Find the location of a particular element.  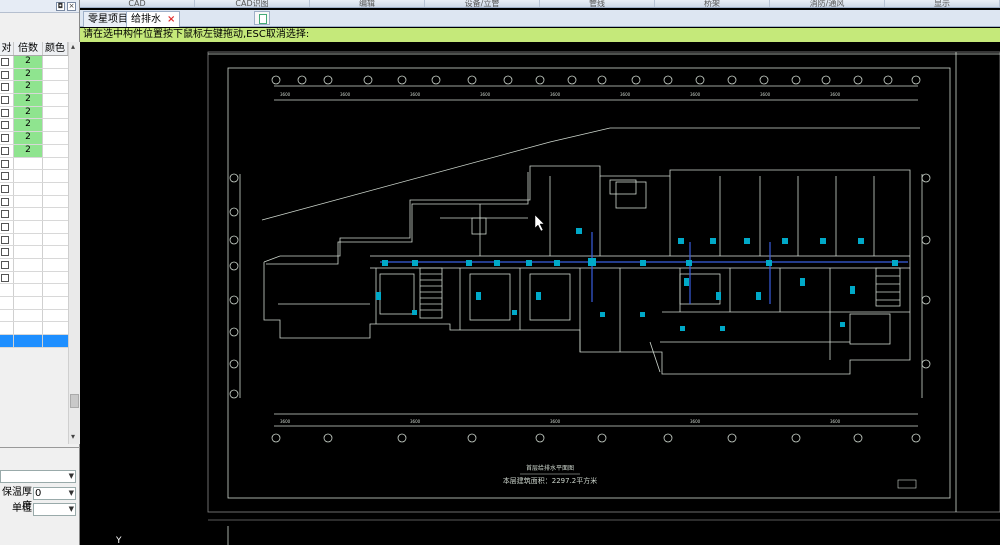

ribbon-item: 消防/通风 is located at coordinates (827, 3).